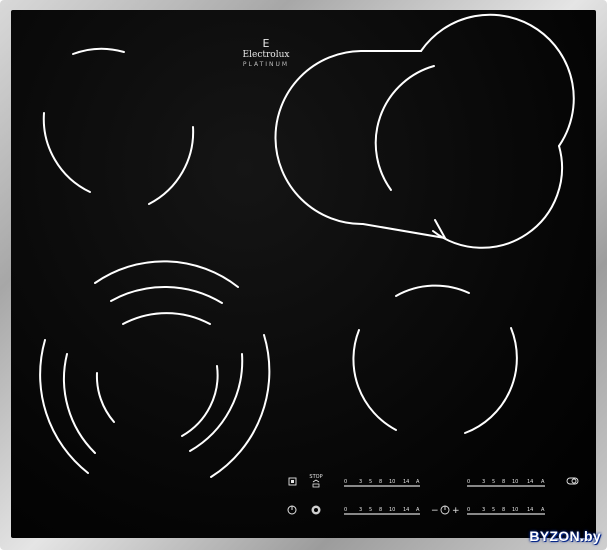 This screenshot has height=550, width=607. What do you see at coordinates (456, 511) in the screenshot?
I see `timer-plus-button: +` at bounding box center [456, 511].